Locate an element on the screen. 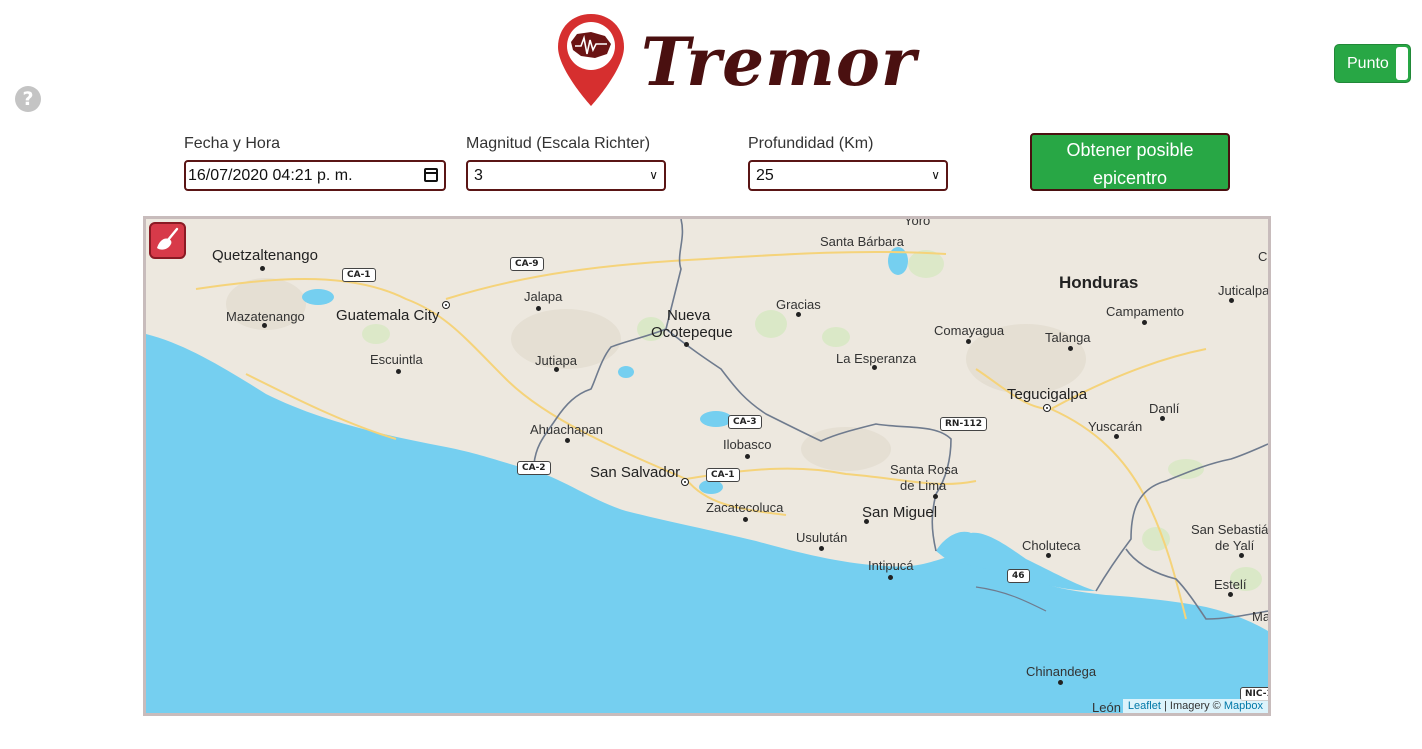  datetime-value: 16/07/2020 04:21 p. m. is located at coordinates (270, 175).